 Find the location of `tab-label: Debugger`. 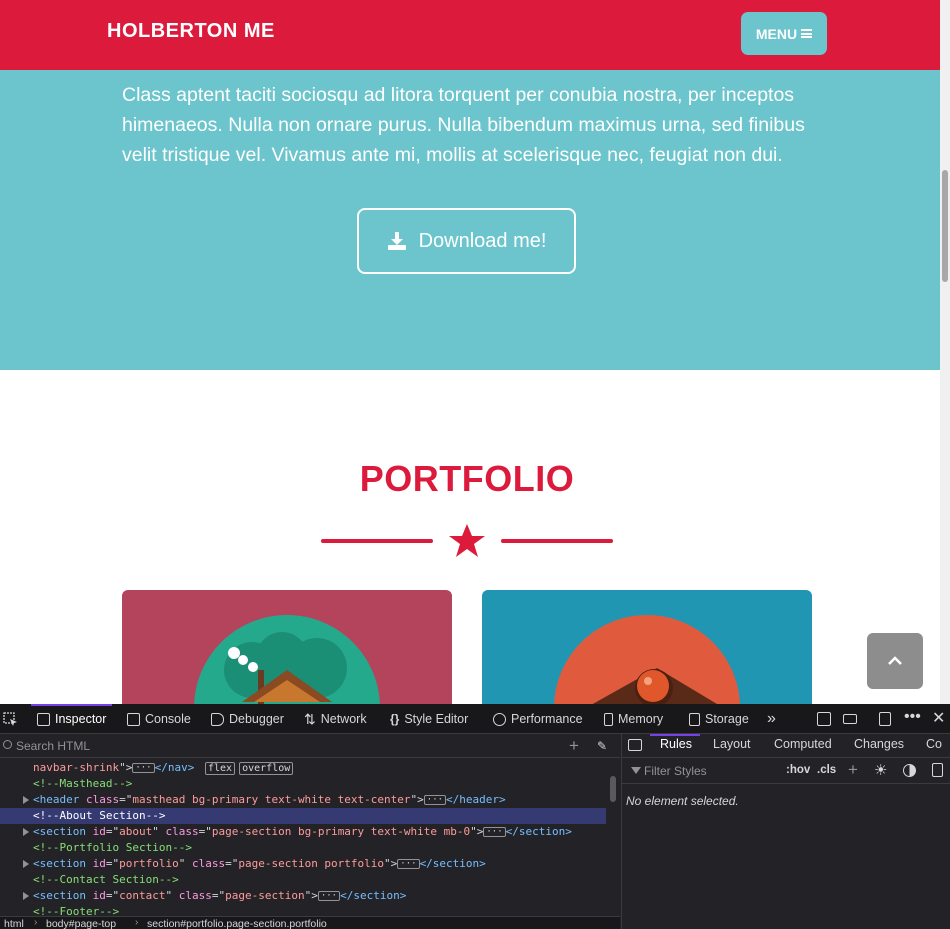

tab-label: Debugger is located at coordinates (256, 719).